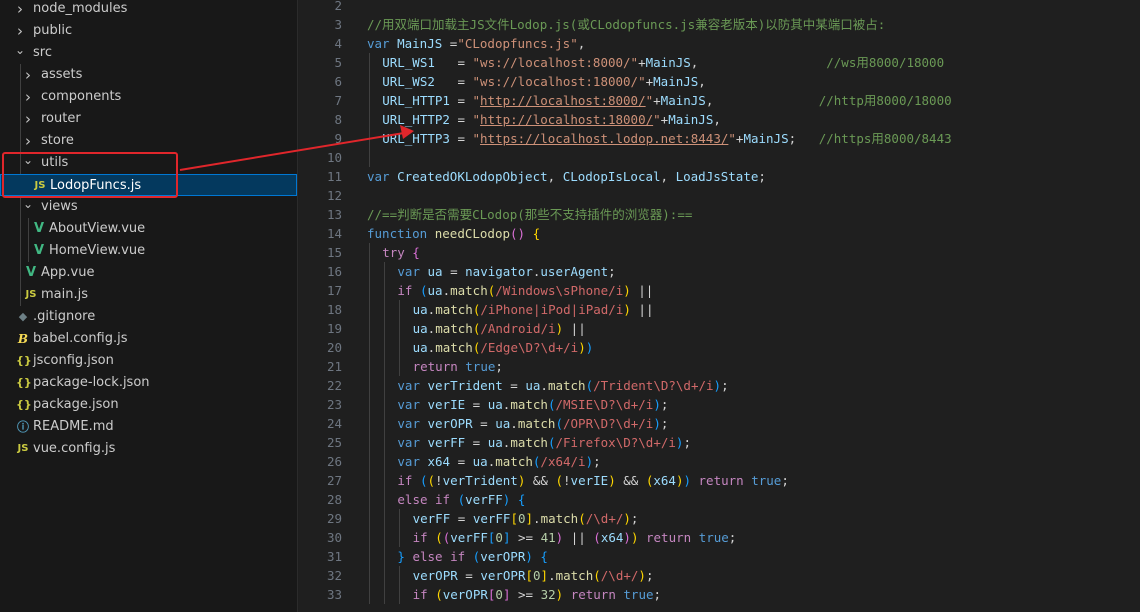  I want to click on code-text: //==判断是否需要CLodop(那些不支持插件的浏览器):==, so click(529, 214).